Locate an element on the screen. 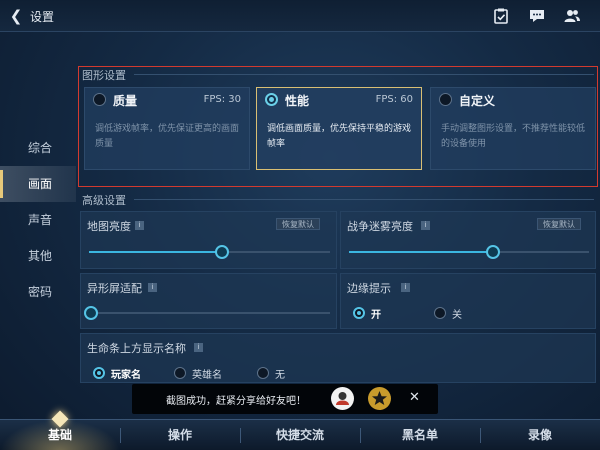  option-label: 玩家名 is located at coordinates (126, 375).